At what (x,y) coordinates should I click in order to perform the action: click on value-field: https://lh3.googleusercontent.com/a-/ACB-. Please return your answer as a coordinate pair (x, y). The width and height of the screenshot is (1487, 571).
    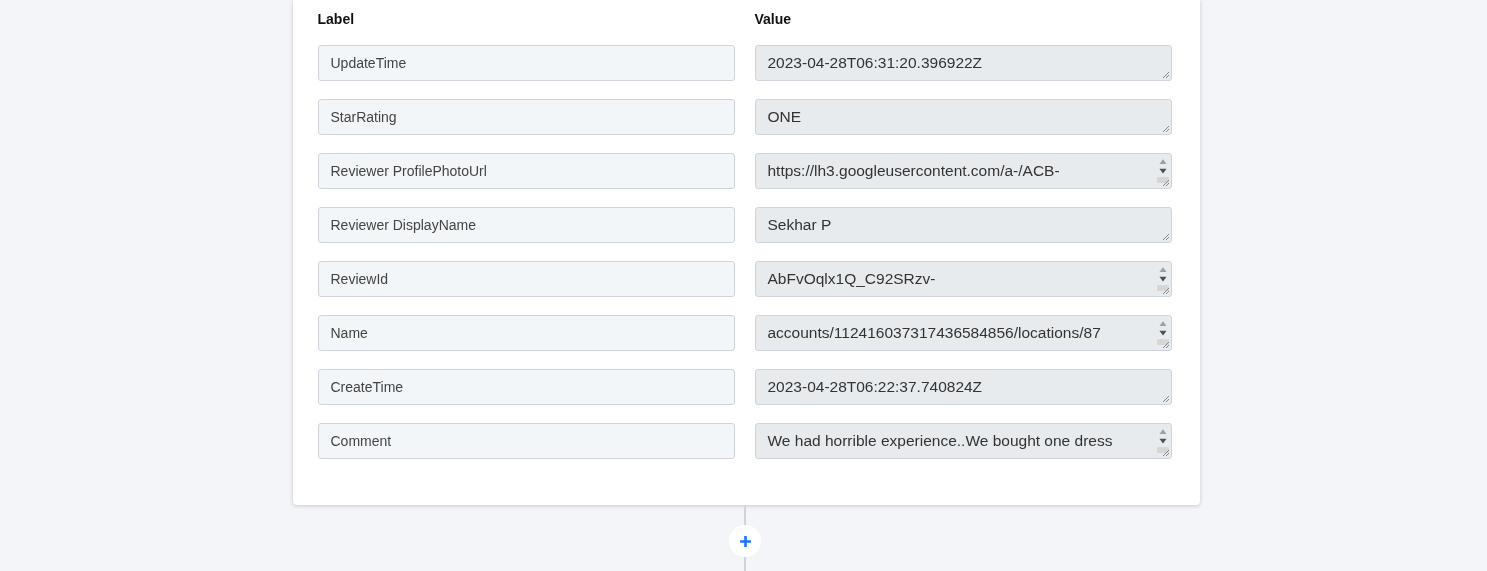
    Looking at the image, I should click on (963, 171).